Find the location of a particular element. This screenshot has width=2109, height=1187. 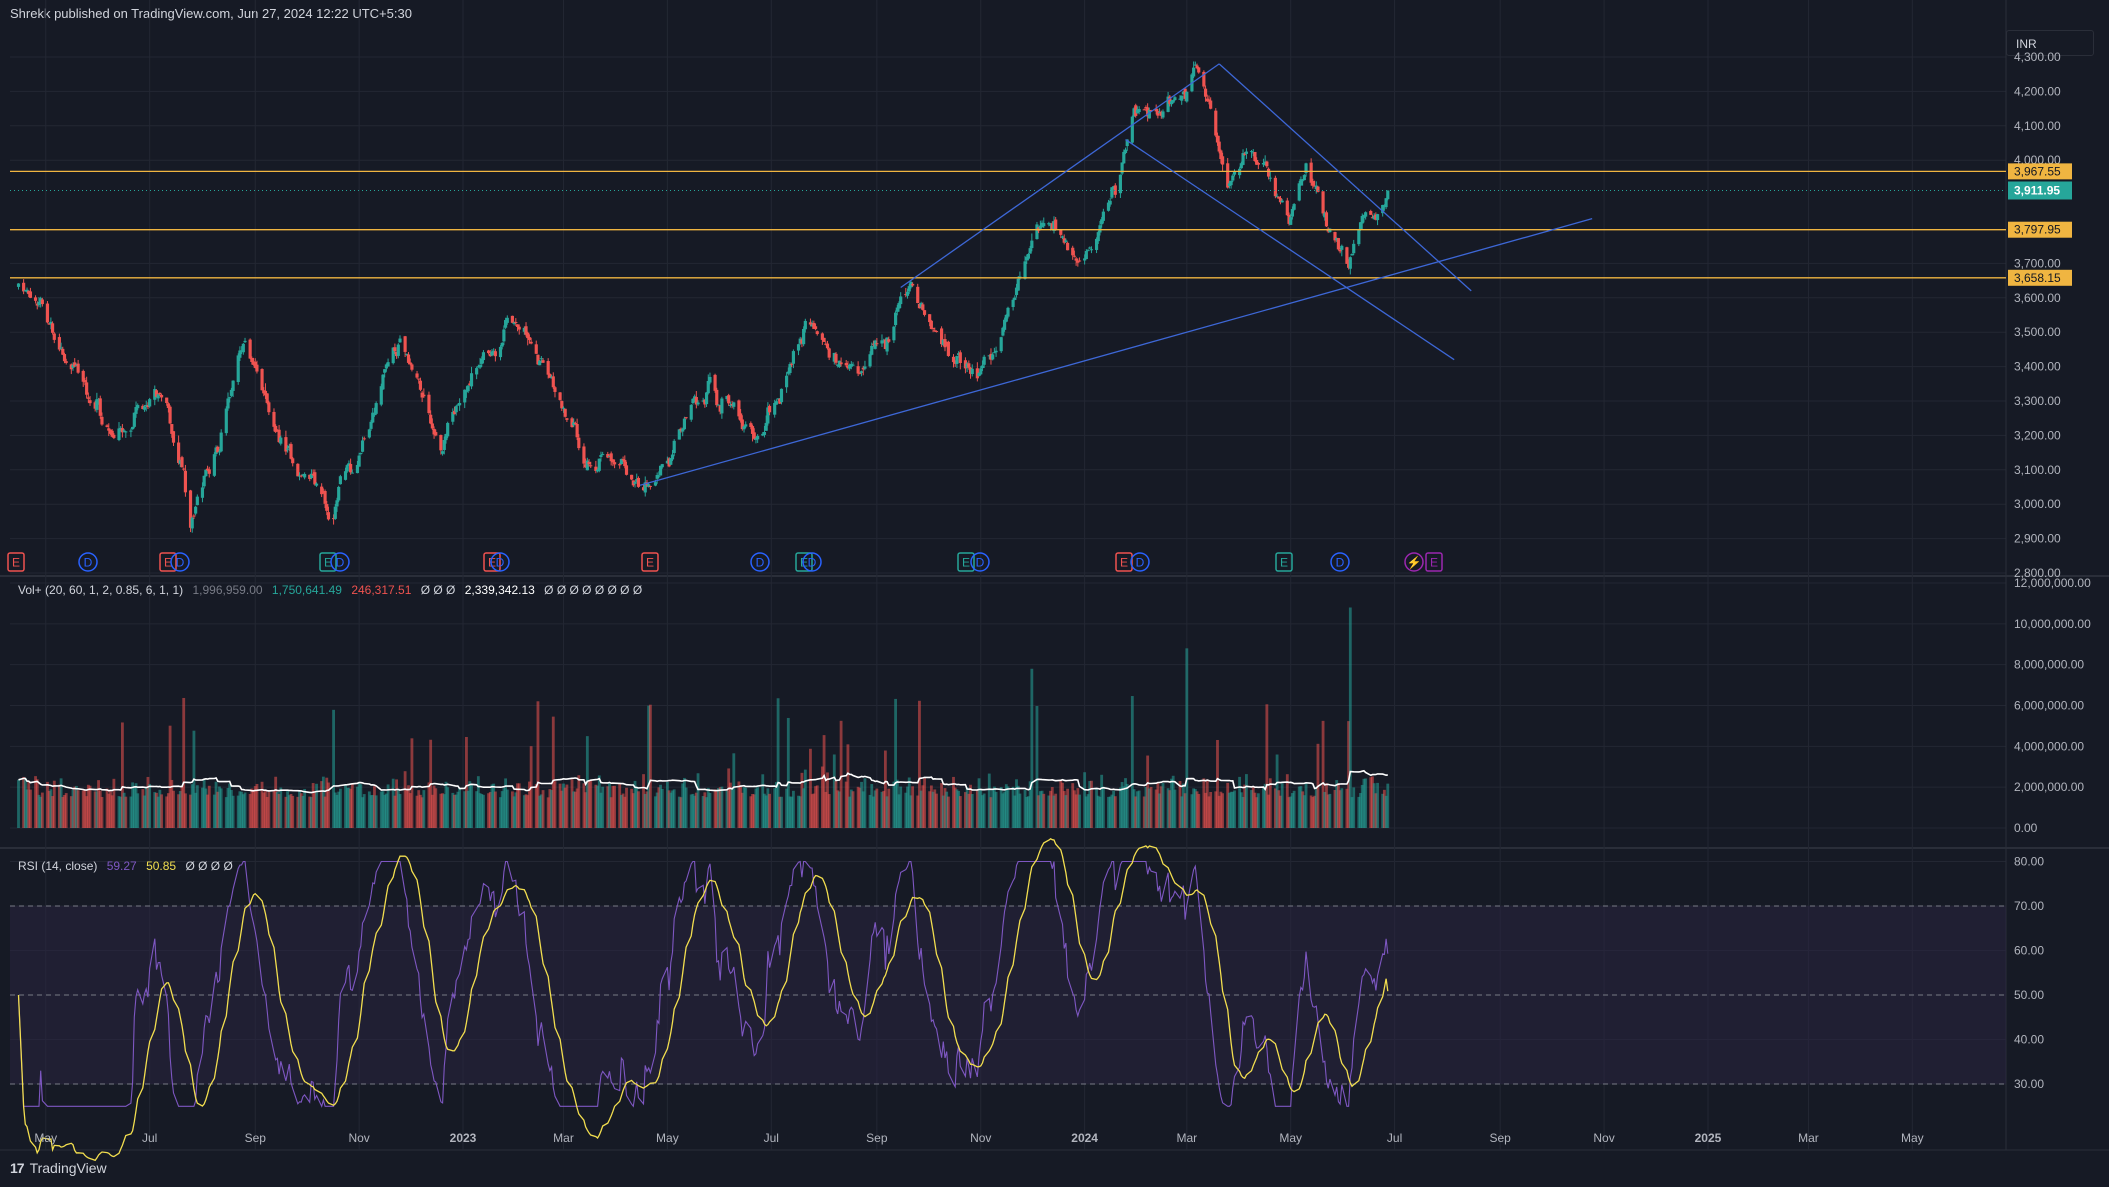

marker-label: E is located at coordinates (1434, 563).